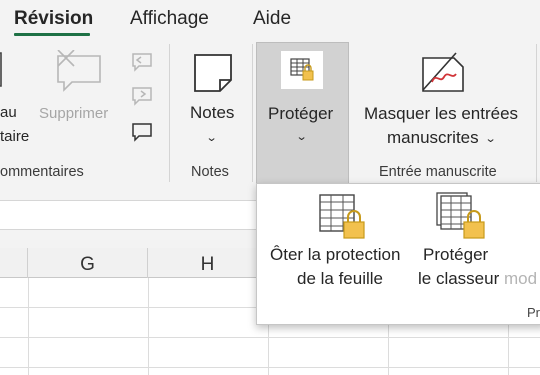  What do you see at coordinates (443, 72) in the screenshot?
I see `hide-ink-icon` at bounding box center [443, 72].